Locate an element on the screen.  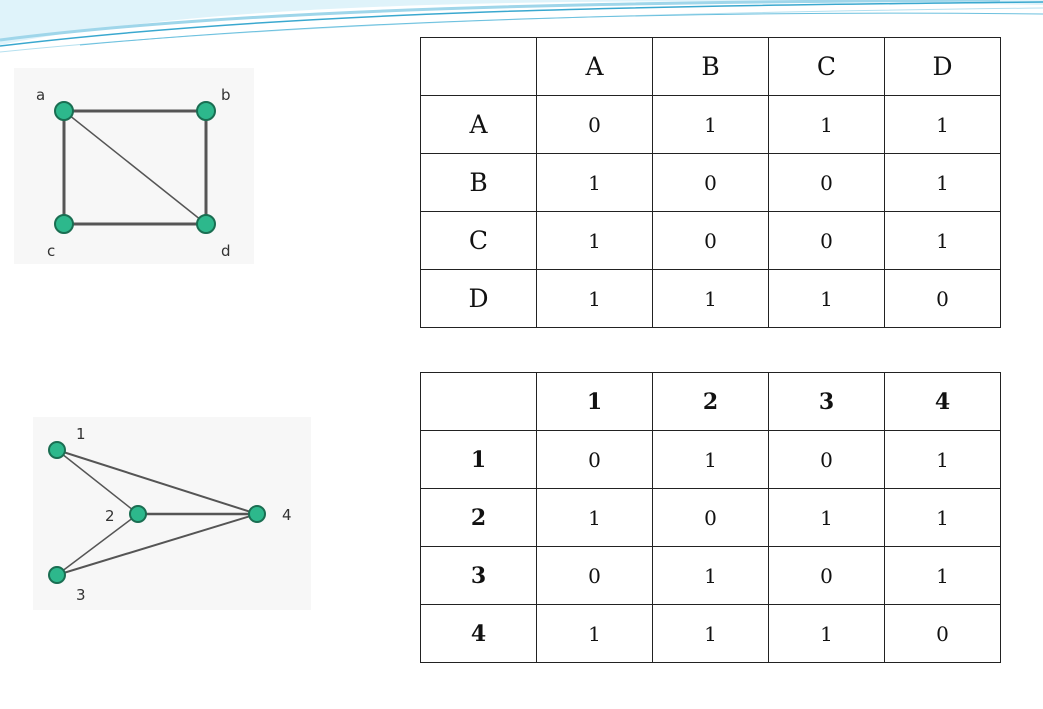
table-header-row: 1 2 3 4 is located at coordinates (710, 401).